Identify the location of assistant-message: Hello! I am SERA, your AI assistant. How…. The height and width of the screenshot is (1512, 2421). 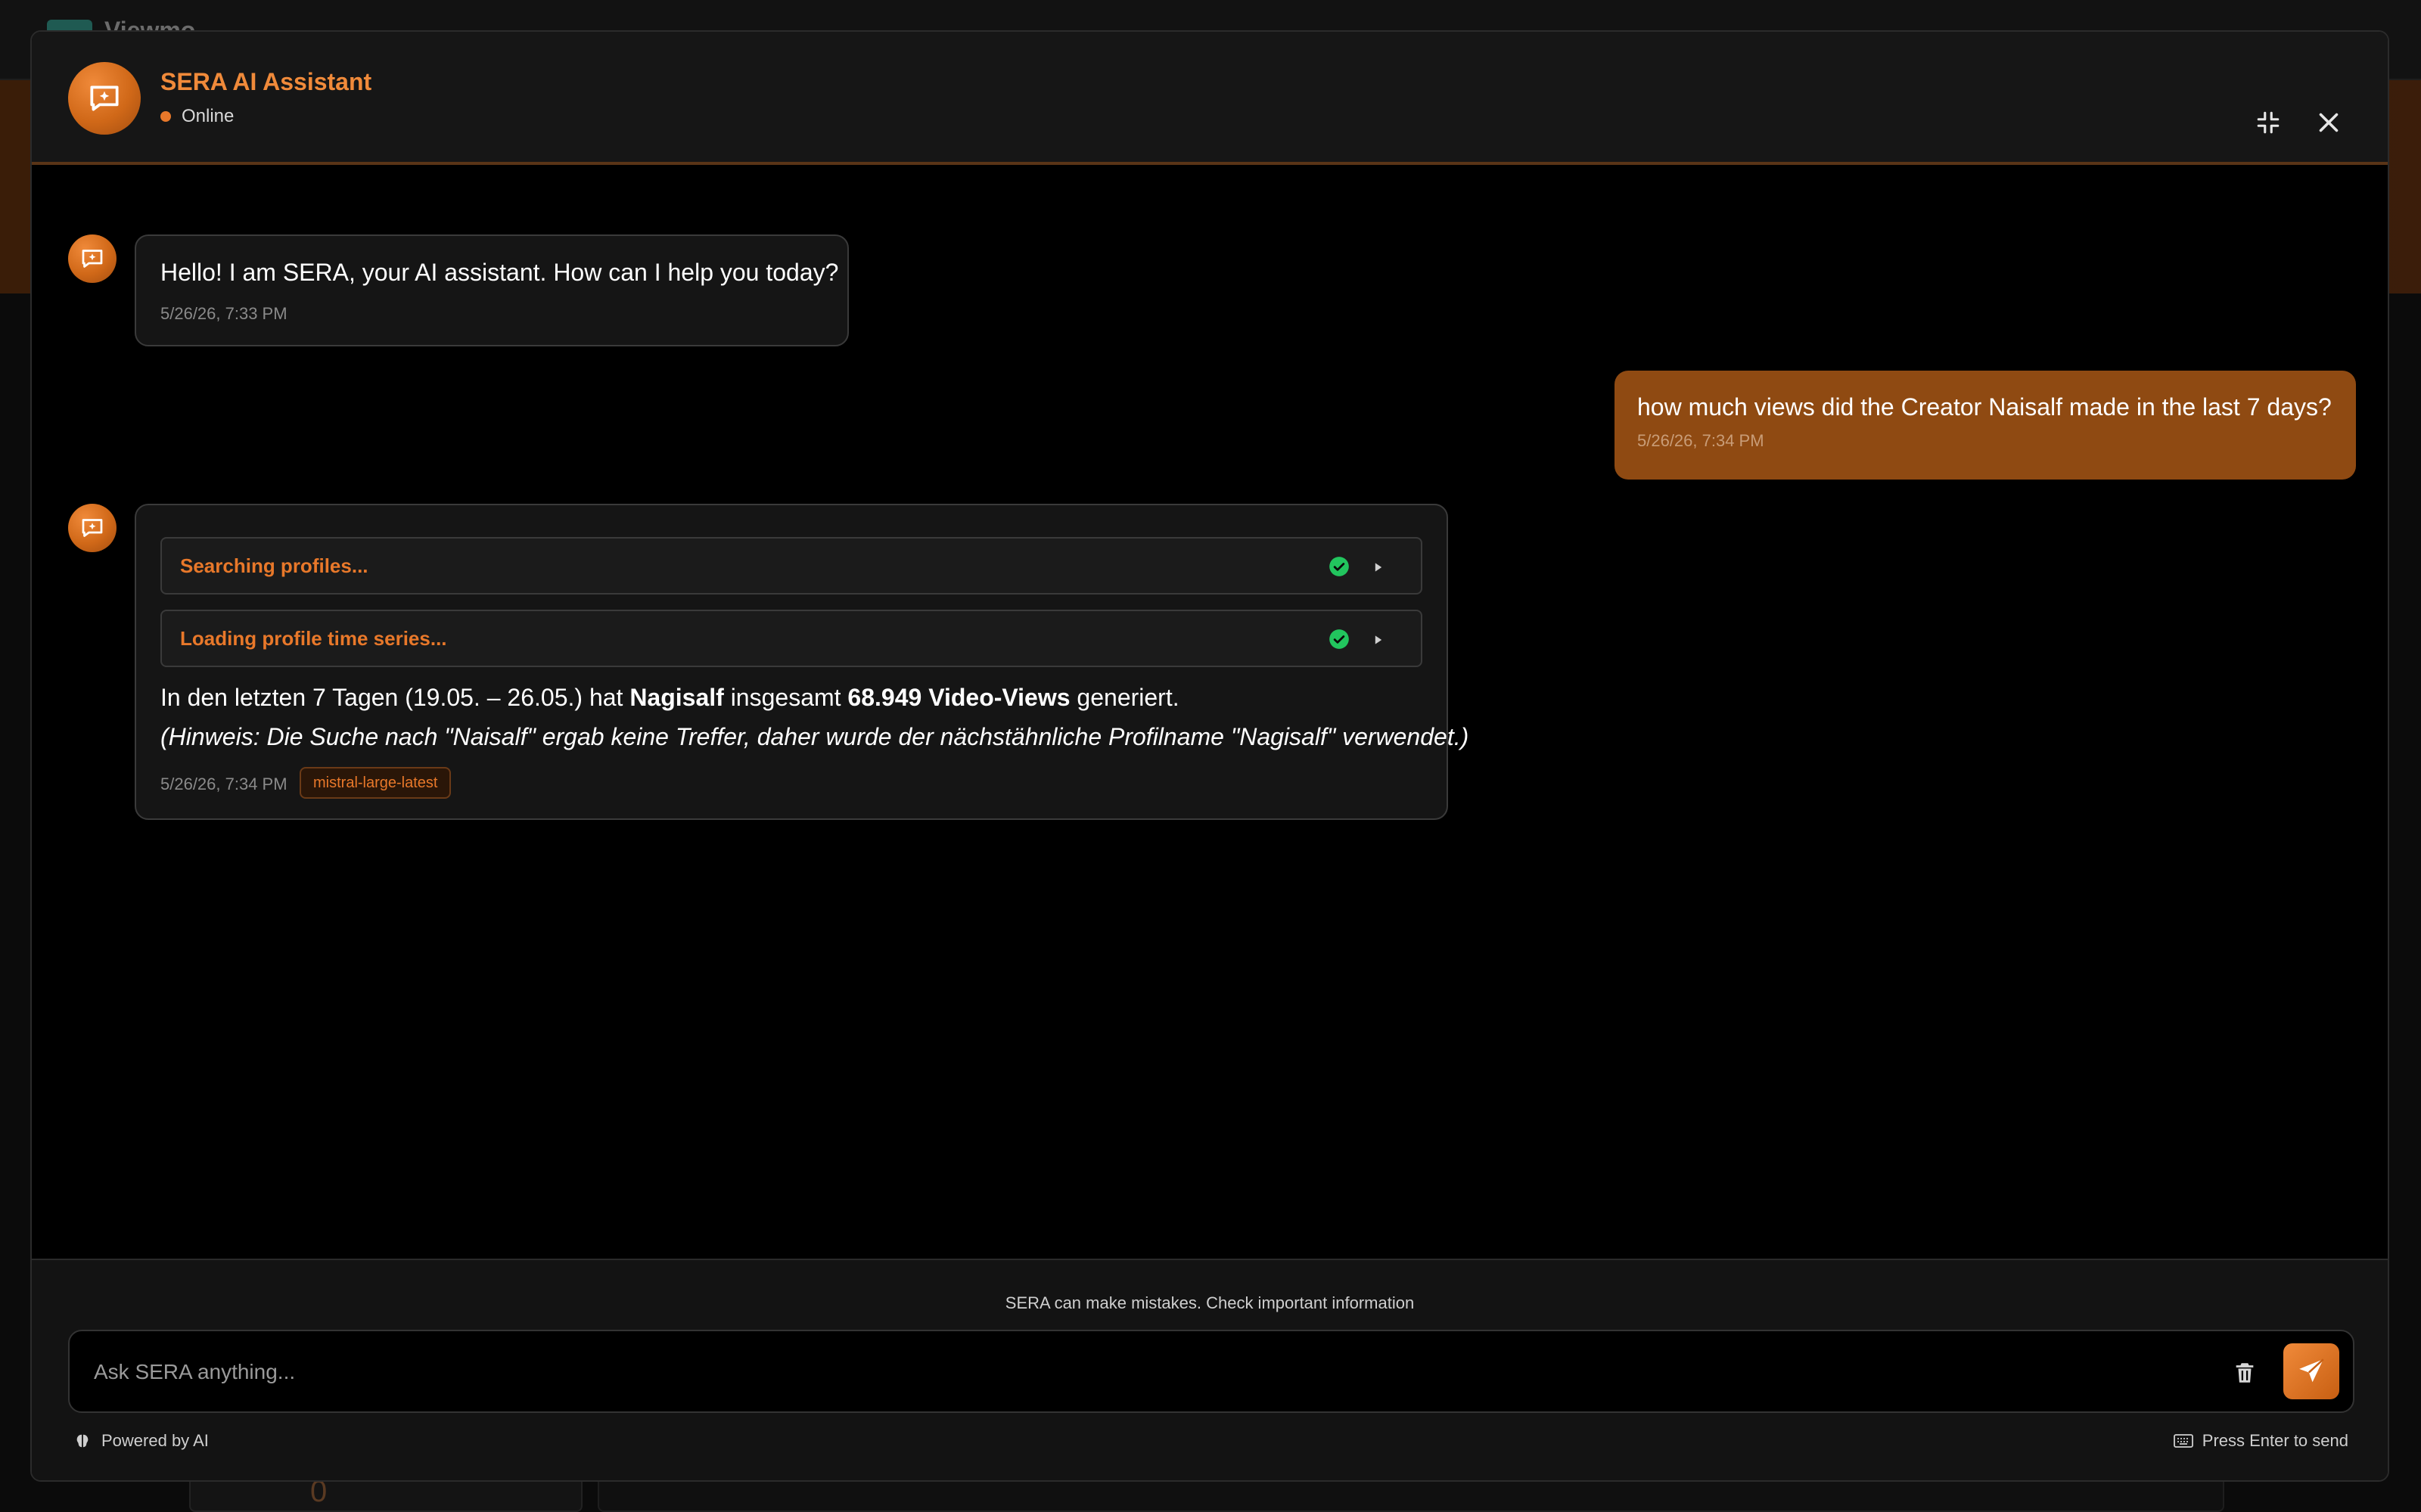
(492, 290).